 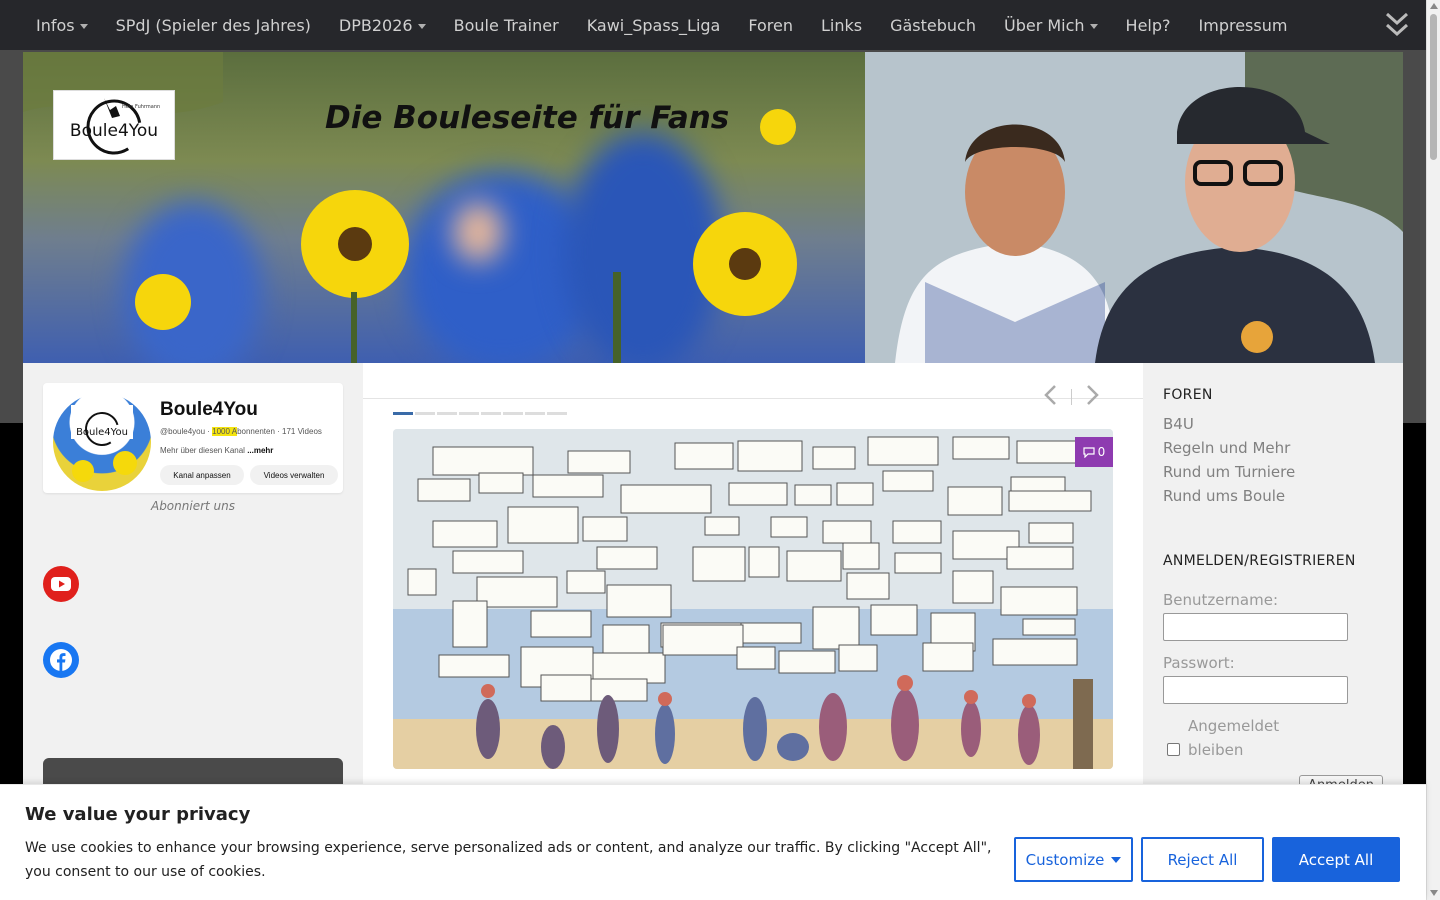 What do you see at coordinates (141, 107) in the screenshot?
I see `logo-subtitle: Hein Fuhrmann` at bounding box center [141, 107].